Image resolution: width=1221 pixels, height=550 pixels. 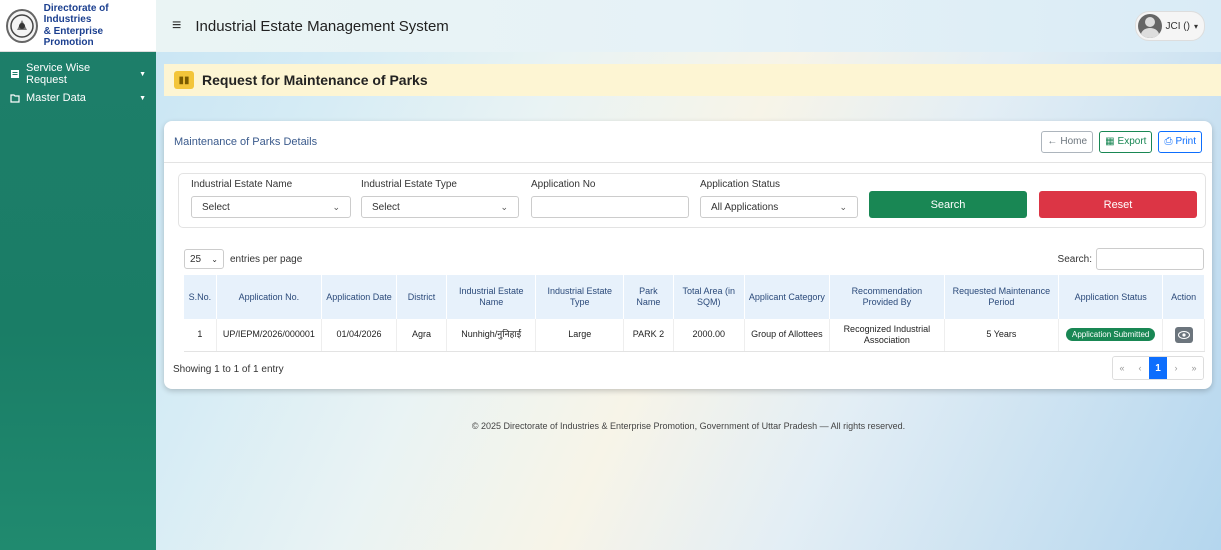 What do you see at coordinates (269, 297) in the screenshot?
I see `column-header: Application No.` at bounding box center [269, 297].